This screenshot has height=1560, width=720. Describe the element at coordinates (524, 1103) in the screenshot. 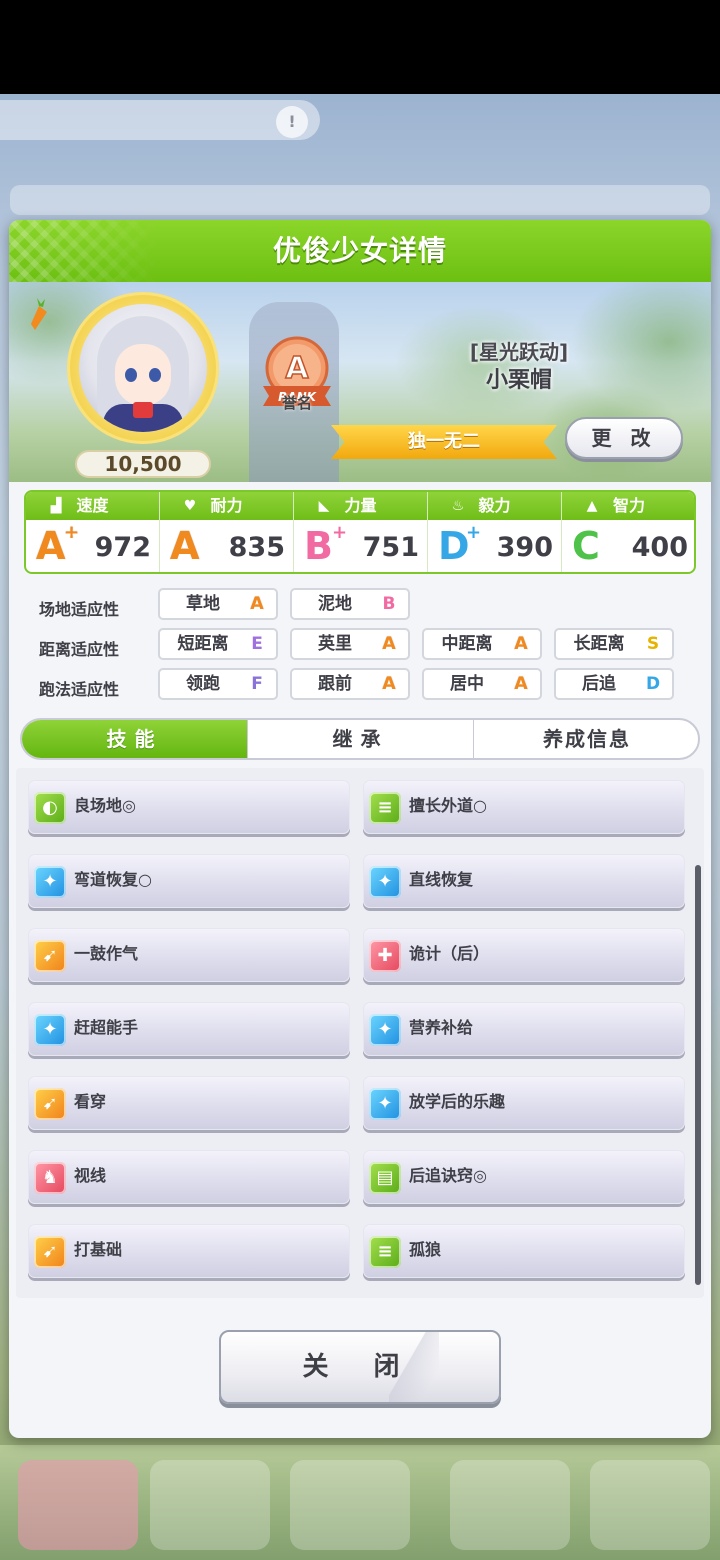

I see `skill-item: ✦ 放学后的乐趣` at that location.